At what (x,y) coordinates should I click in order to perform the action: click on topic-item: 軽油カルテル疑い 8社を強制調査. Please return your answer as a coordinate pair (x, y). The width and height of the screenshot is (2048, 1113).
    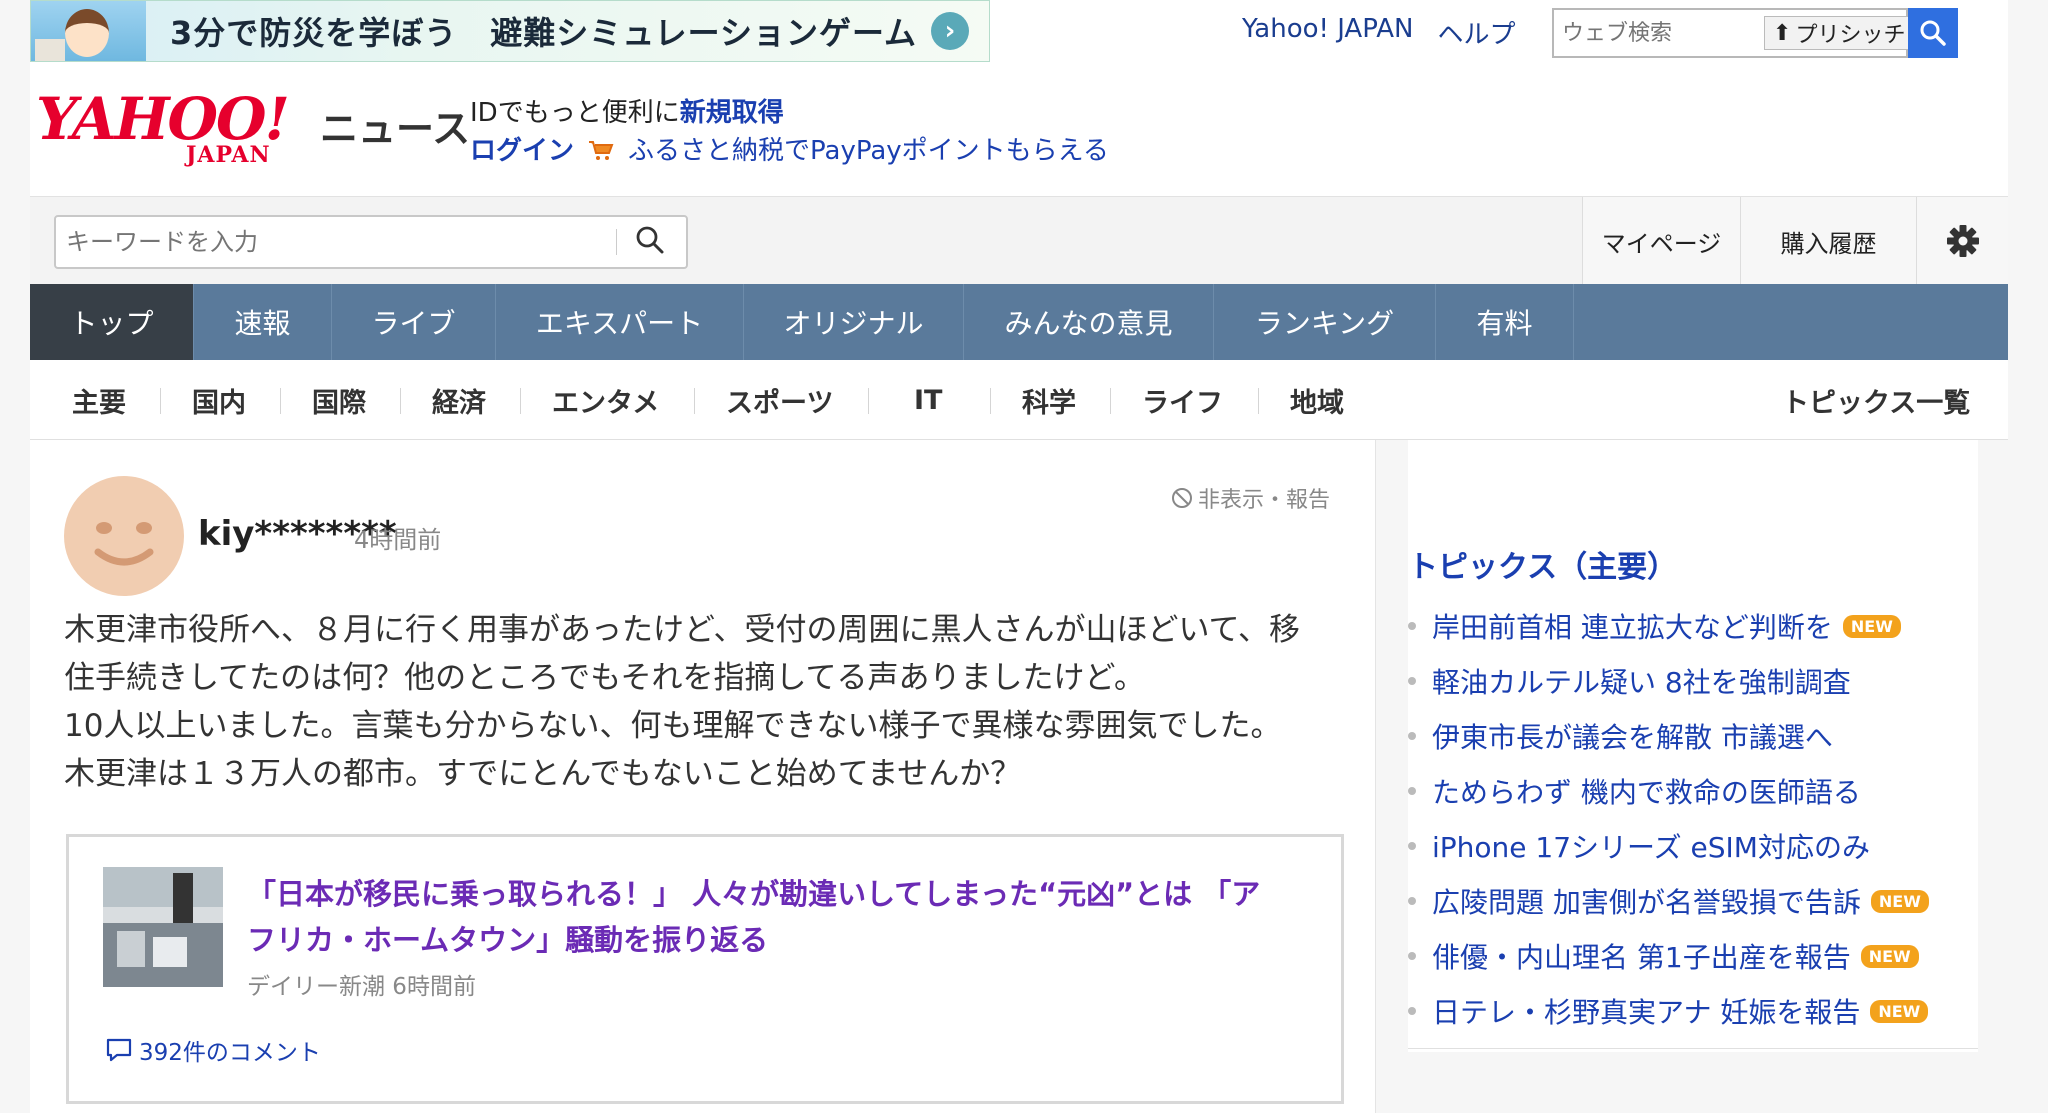
    Looking at the image, I should click on (1629, 681).